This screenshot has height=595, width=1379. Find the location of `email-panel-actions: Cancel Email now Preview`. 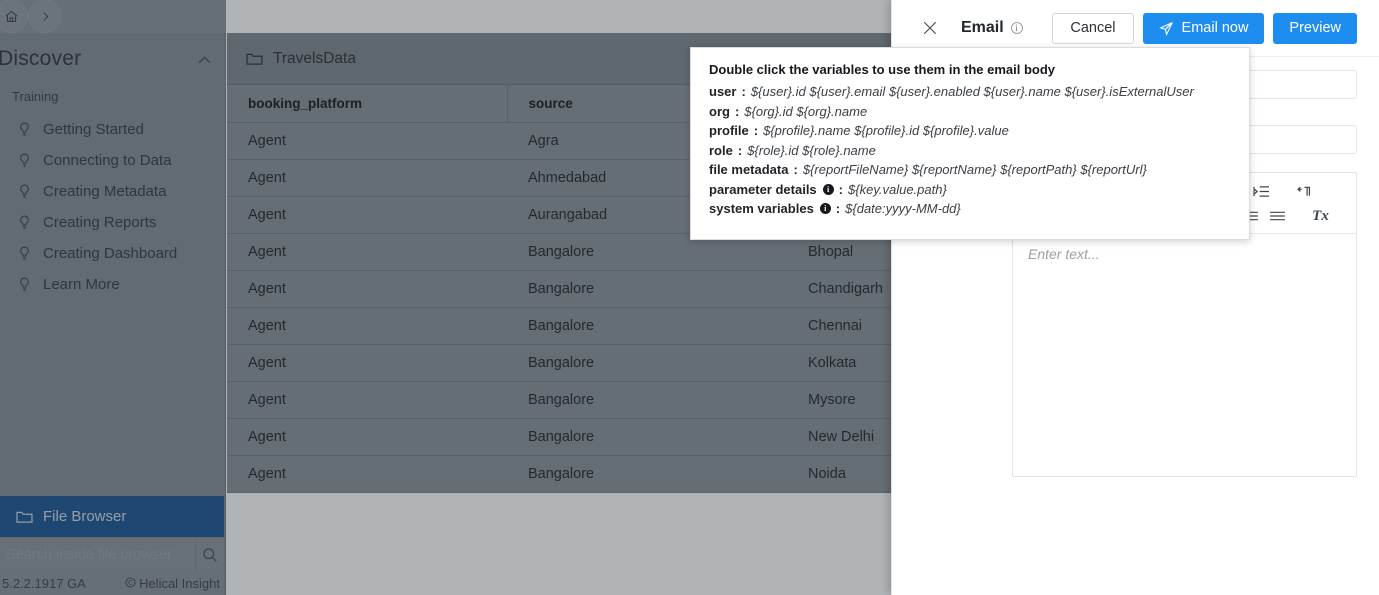

email-panel-actions: Cancel Email now Preview is located at coordinates (1204, 28).